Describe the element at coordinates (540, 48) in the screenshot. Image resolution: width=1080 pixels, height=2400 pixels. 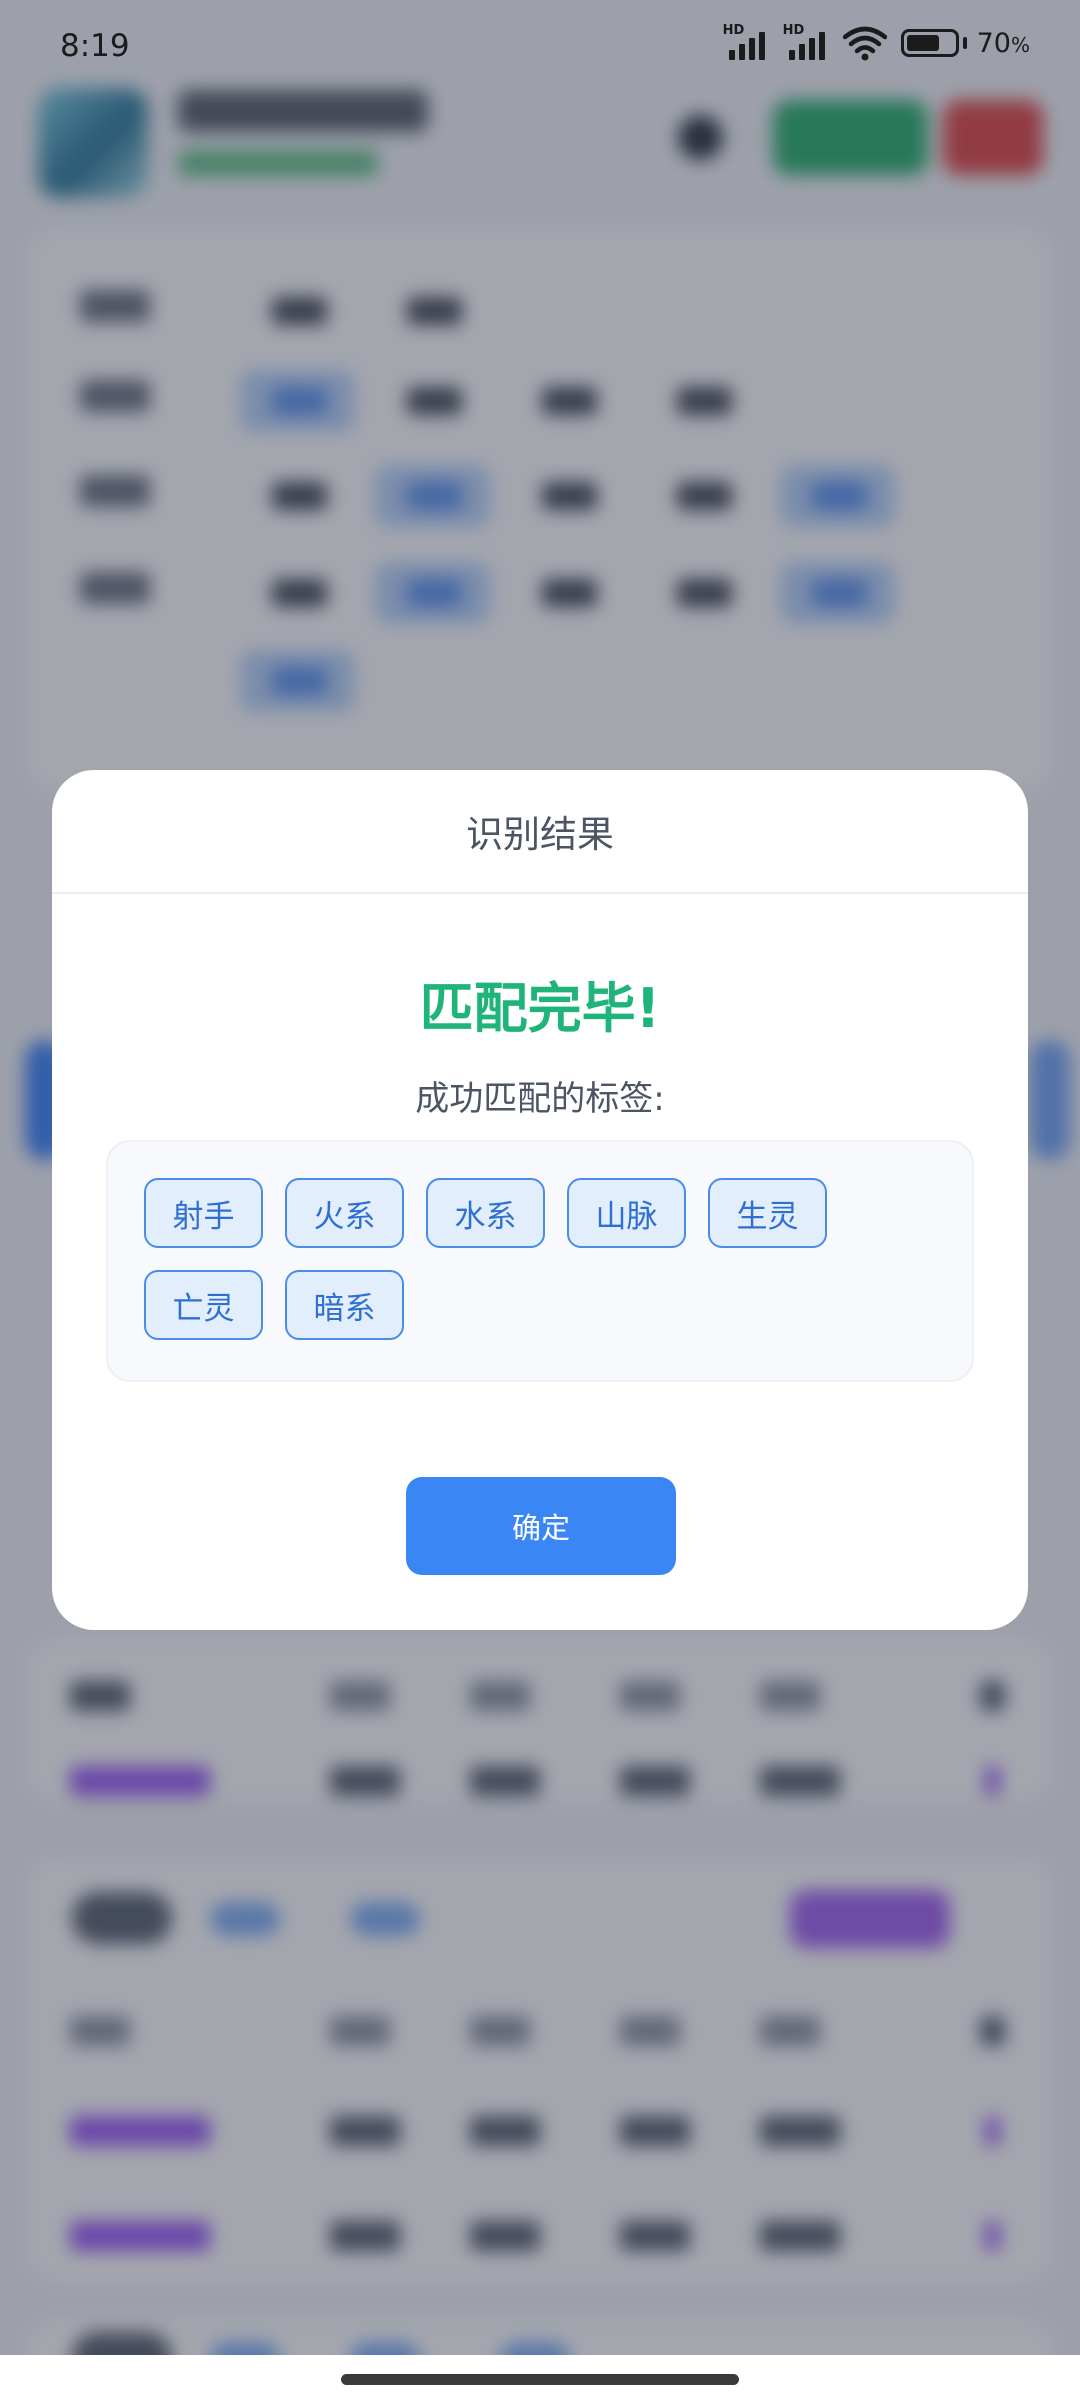
I see `status-bar: 8:19 HD HD 70%` at that location.